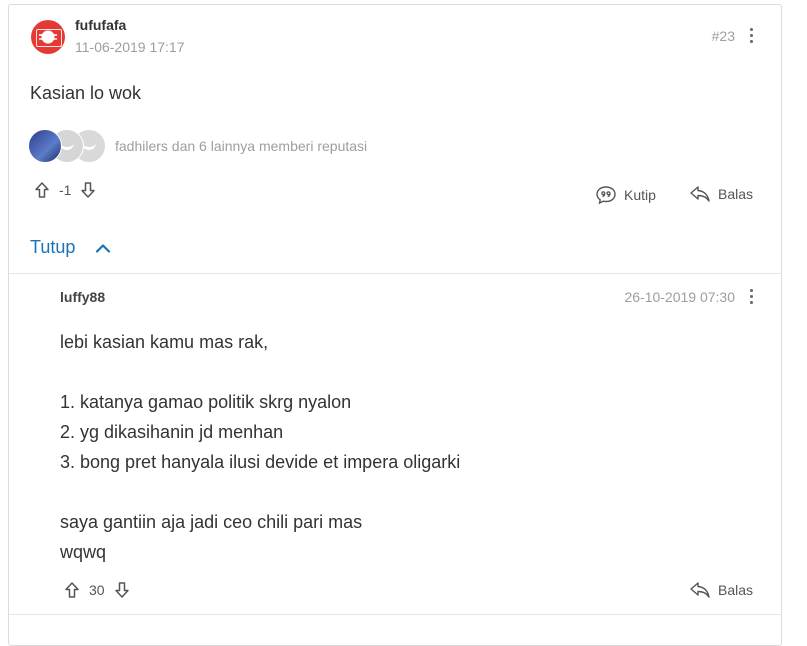 Image resolution: width=807 pixels, height=646 pixels. I want to click on quote-label: Kutip, so click(640, 195).